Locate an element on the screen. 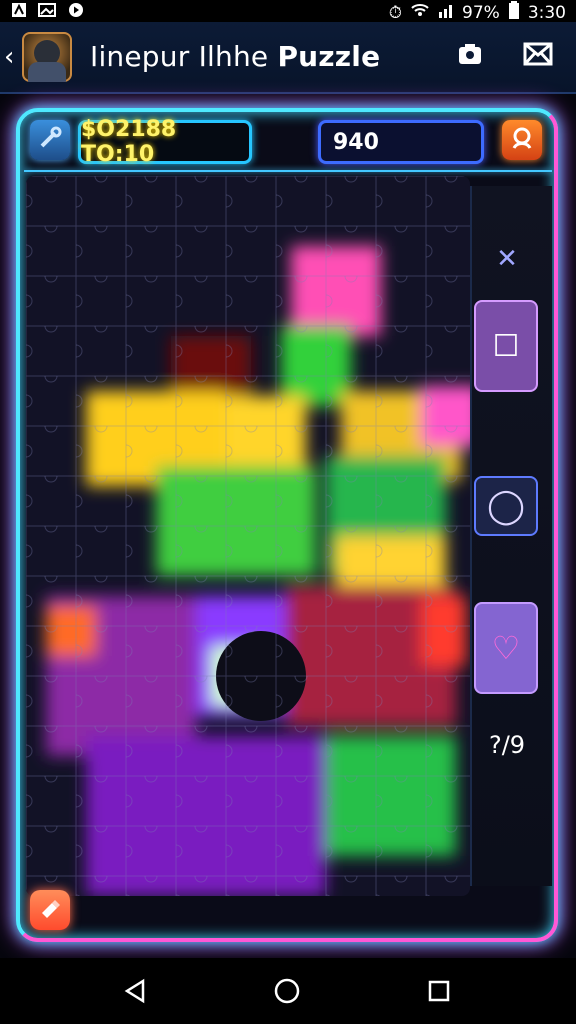 The image size is (576, 1024). triangle-back-icon is located at coordinates (134, 991).